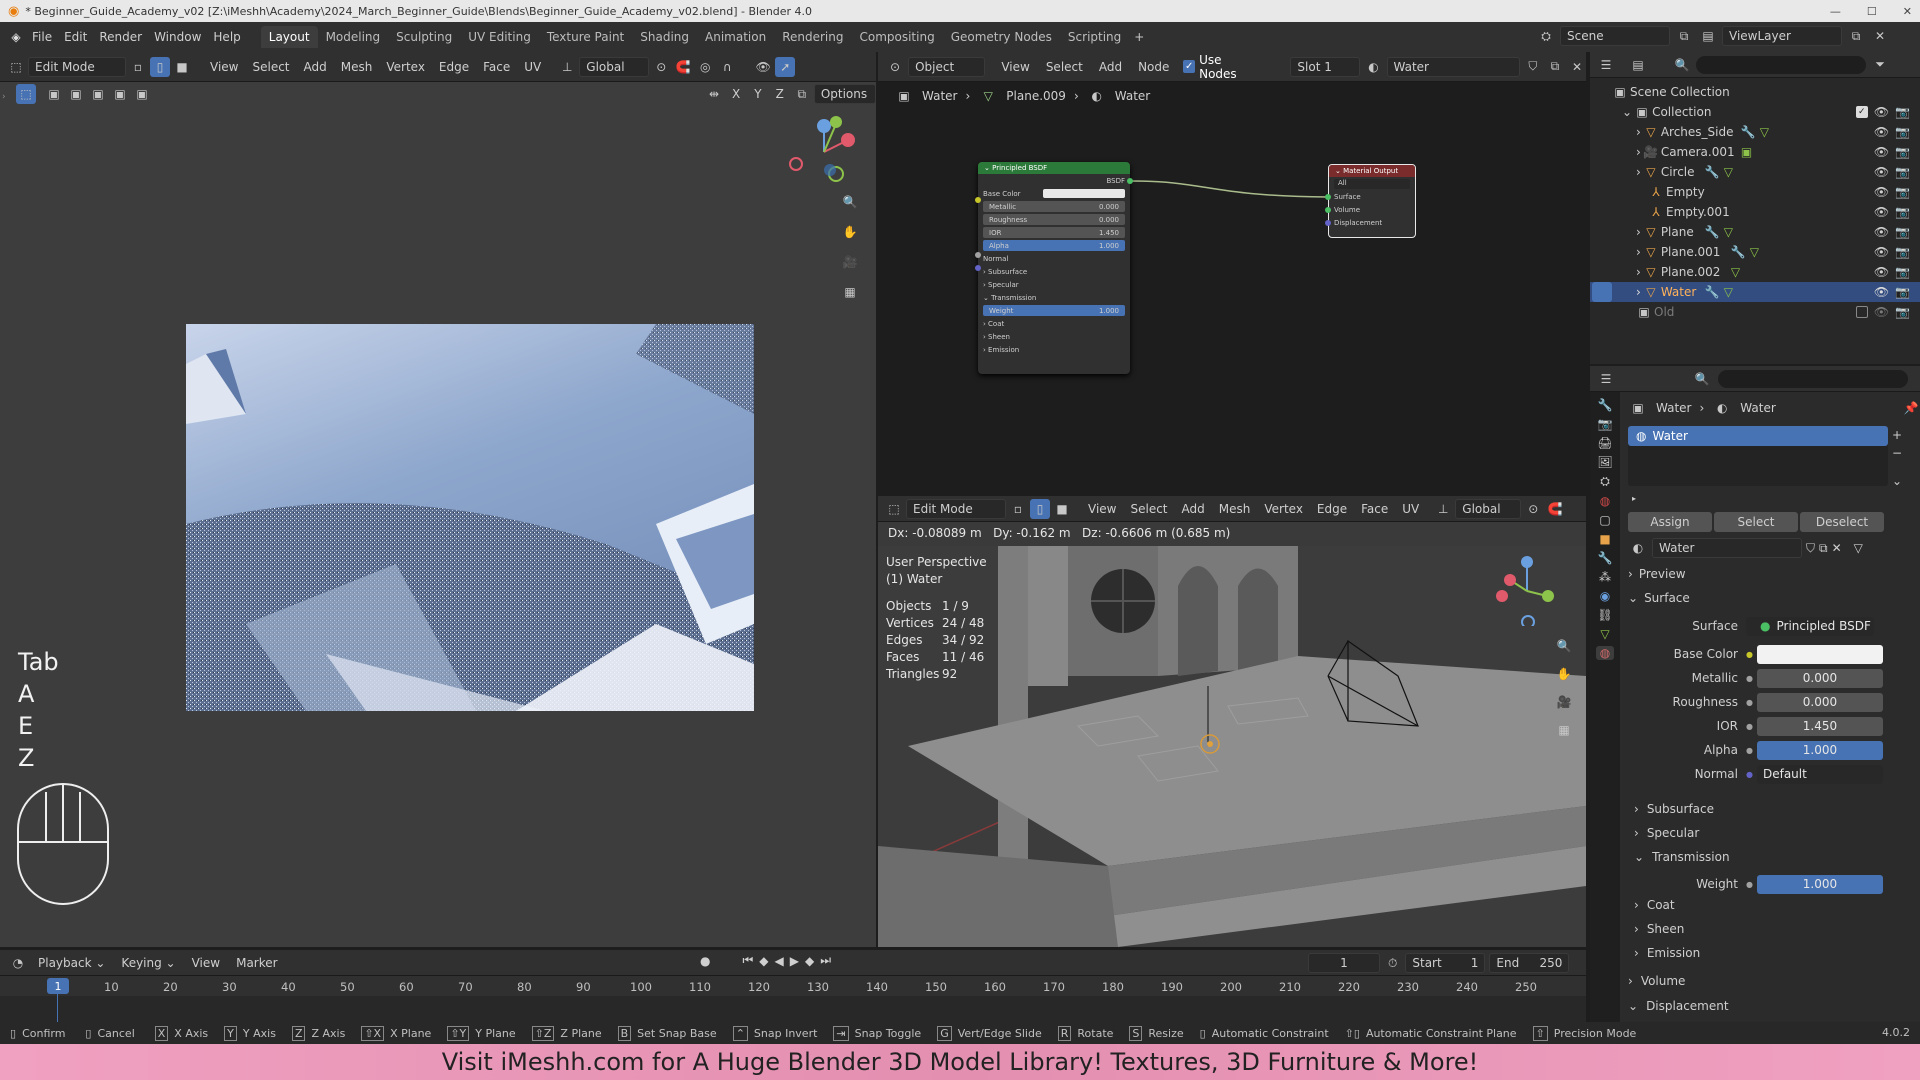 Image resolution: width=1920 pixels, height=1080 pixels. I want to click on ortho-grid-icon: ▦, so click(850, 292).